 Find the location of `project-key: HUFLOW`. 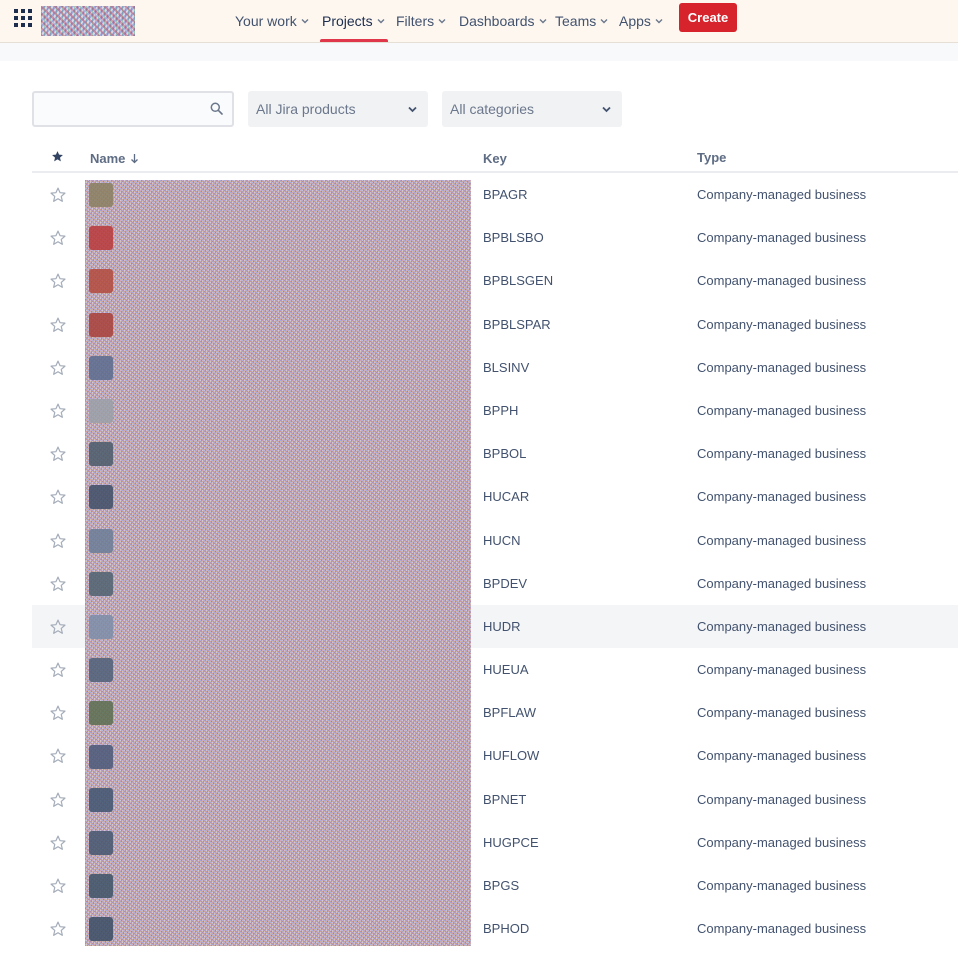

project-key: HUFLOW is located at coordinates (511, 755).